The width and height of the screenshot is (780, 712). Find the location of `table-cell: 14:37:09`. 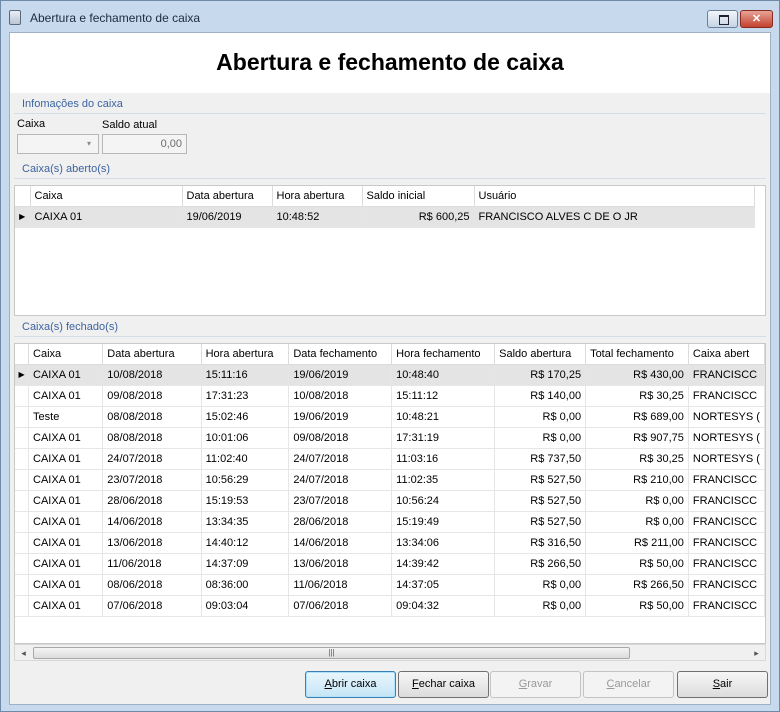

table-cell: 14:37:09 is located at coordinates (245, 564).